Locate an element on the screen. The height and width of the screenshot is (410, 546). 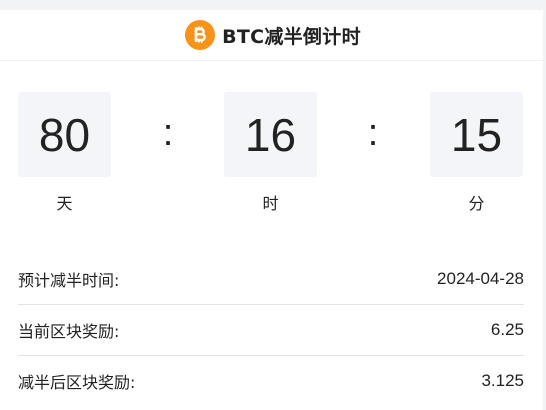
header-bar: BTC减半倒计时 is located at coordinates (273, 35).